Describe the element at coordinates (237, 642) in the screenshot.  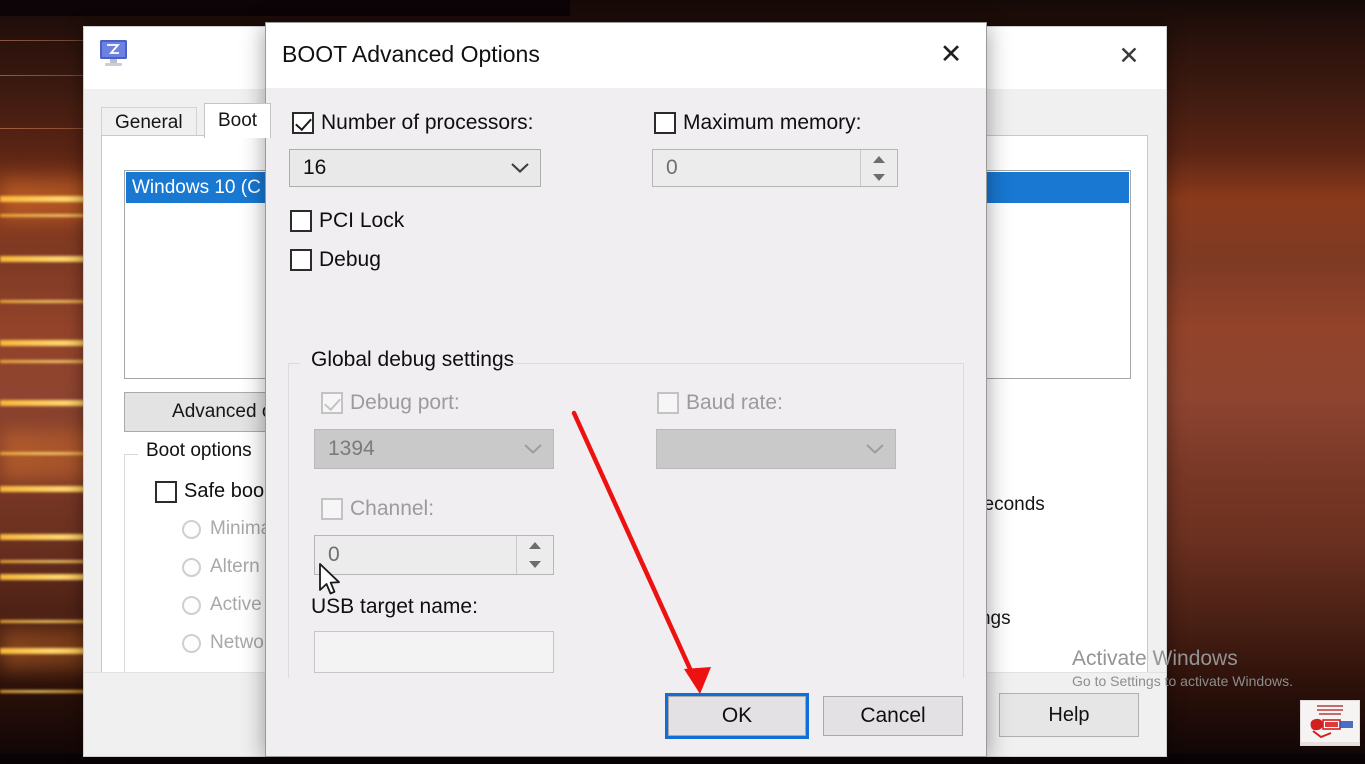
I see `radio-network-label: Netwo` at that location.